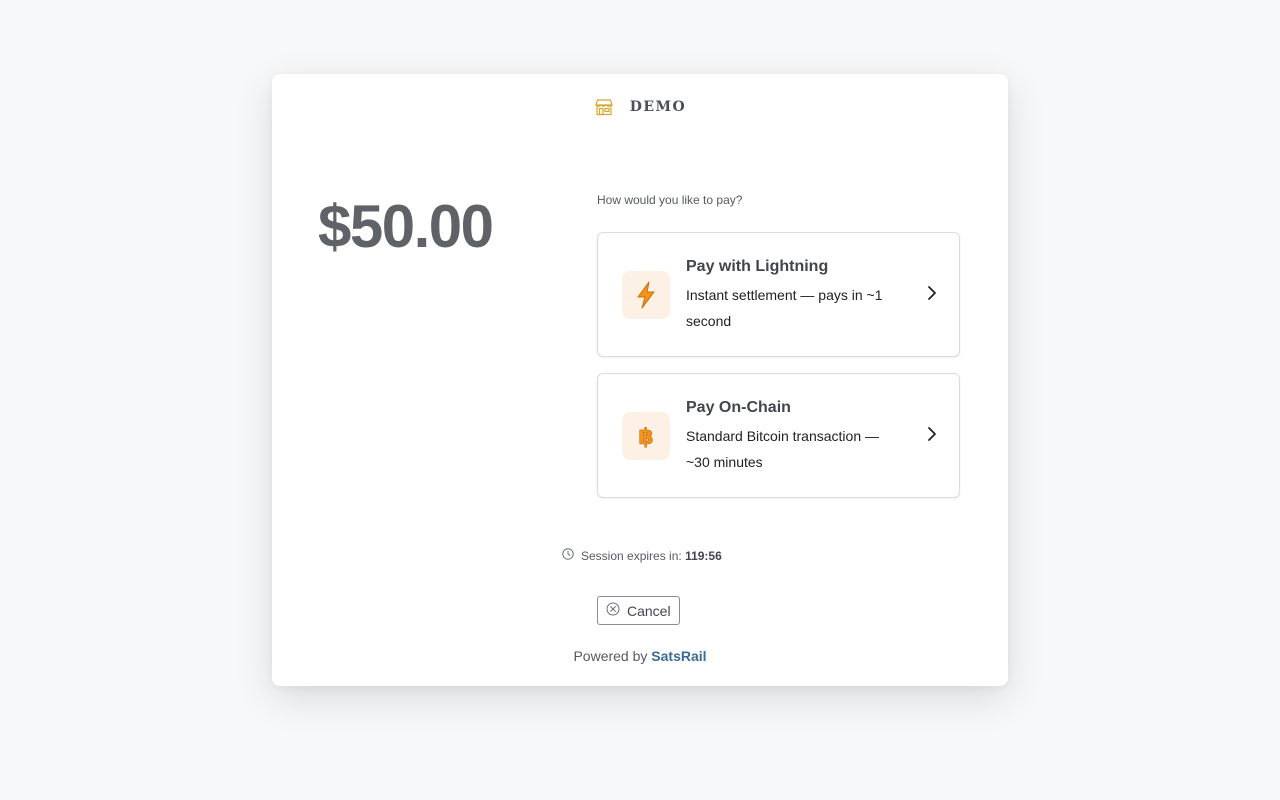  Describe the element at coordinates (406, 226) in the screenshot. I see `payment-amount: $50.00` at that location.